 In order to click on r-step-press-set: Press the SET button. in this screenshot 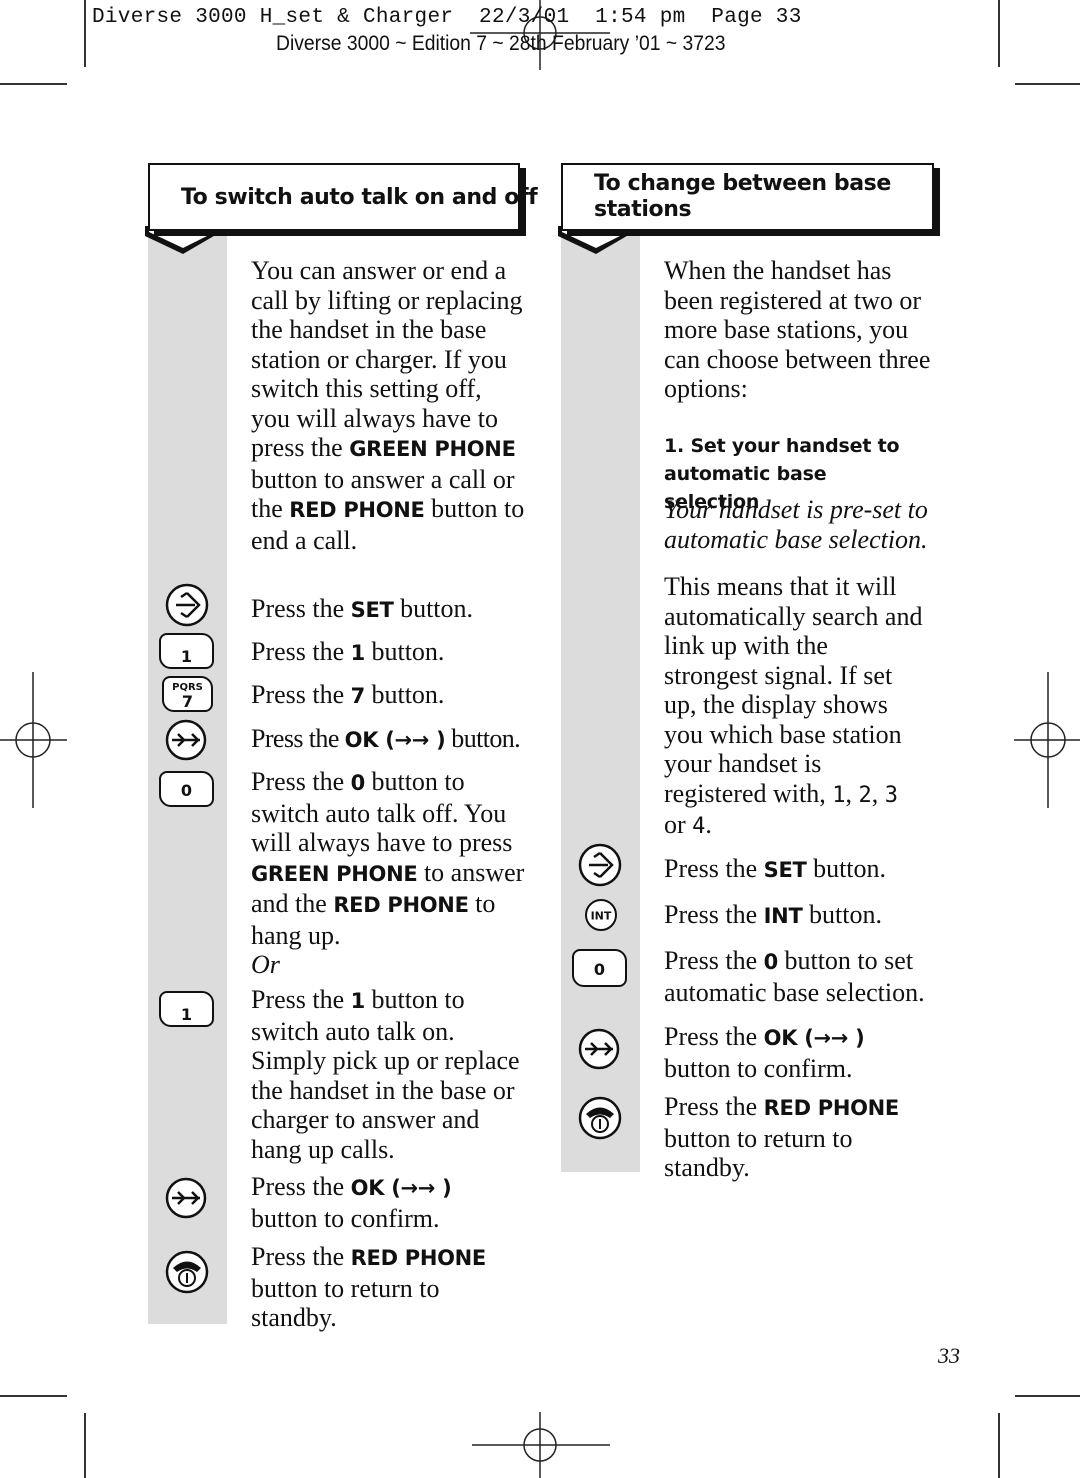, I will do `click(775, 868)`.